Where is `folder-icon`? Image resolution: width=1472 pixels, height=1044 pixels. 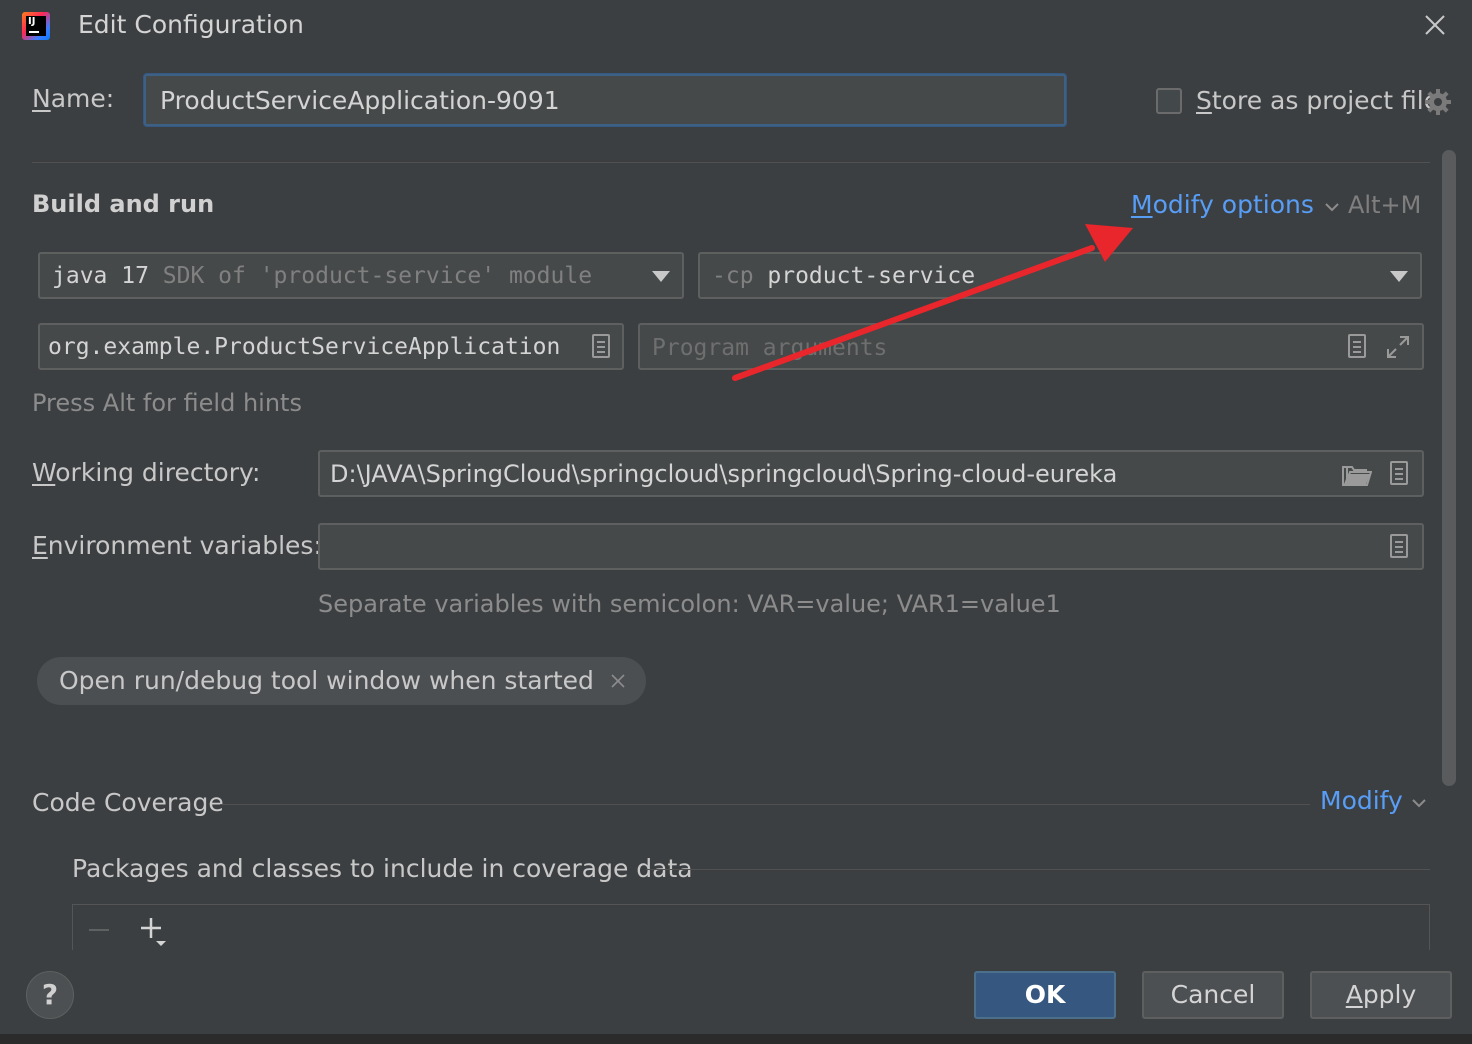 folder-icon is located at coordinates (1357, 475).